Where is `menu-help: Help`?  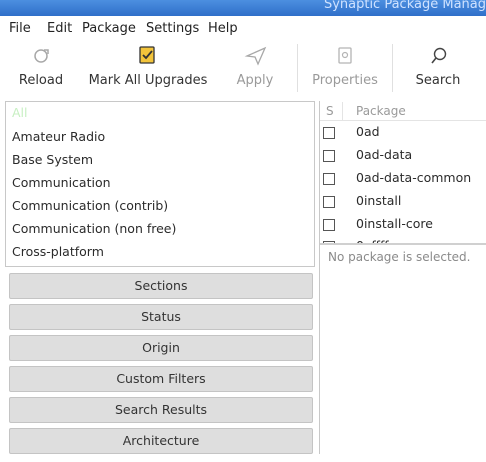 menu-help: Help is located at coordinates (223, 28).